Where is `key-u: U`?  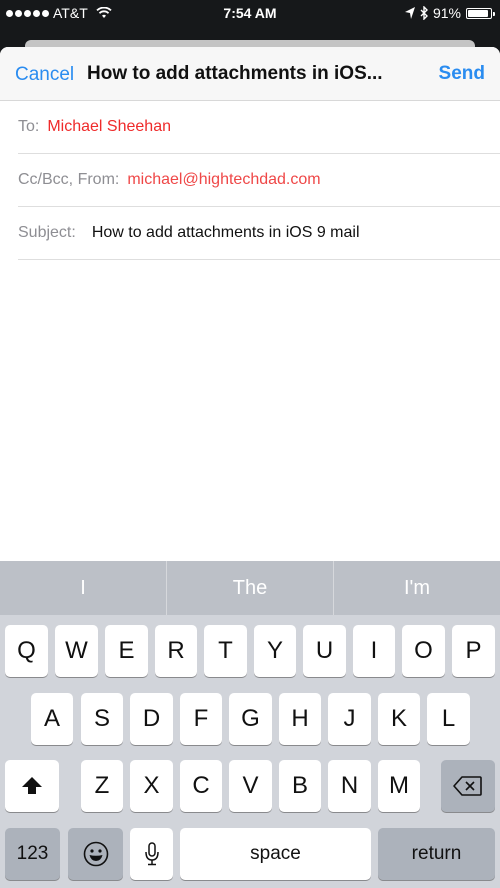 key-u: U is located at coordinates (324, 651).